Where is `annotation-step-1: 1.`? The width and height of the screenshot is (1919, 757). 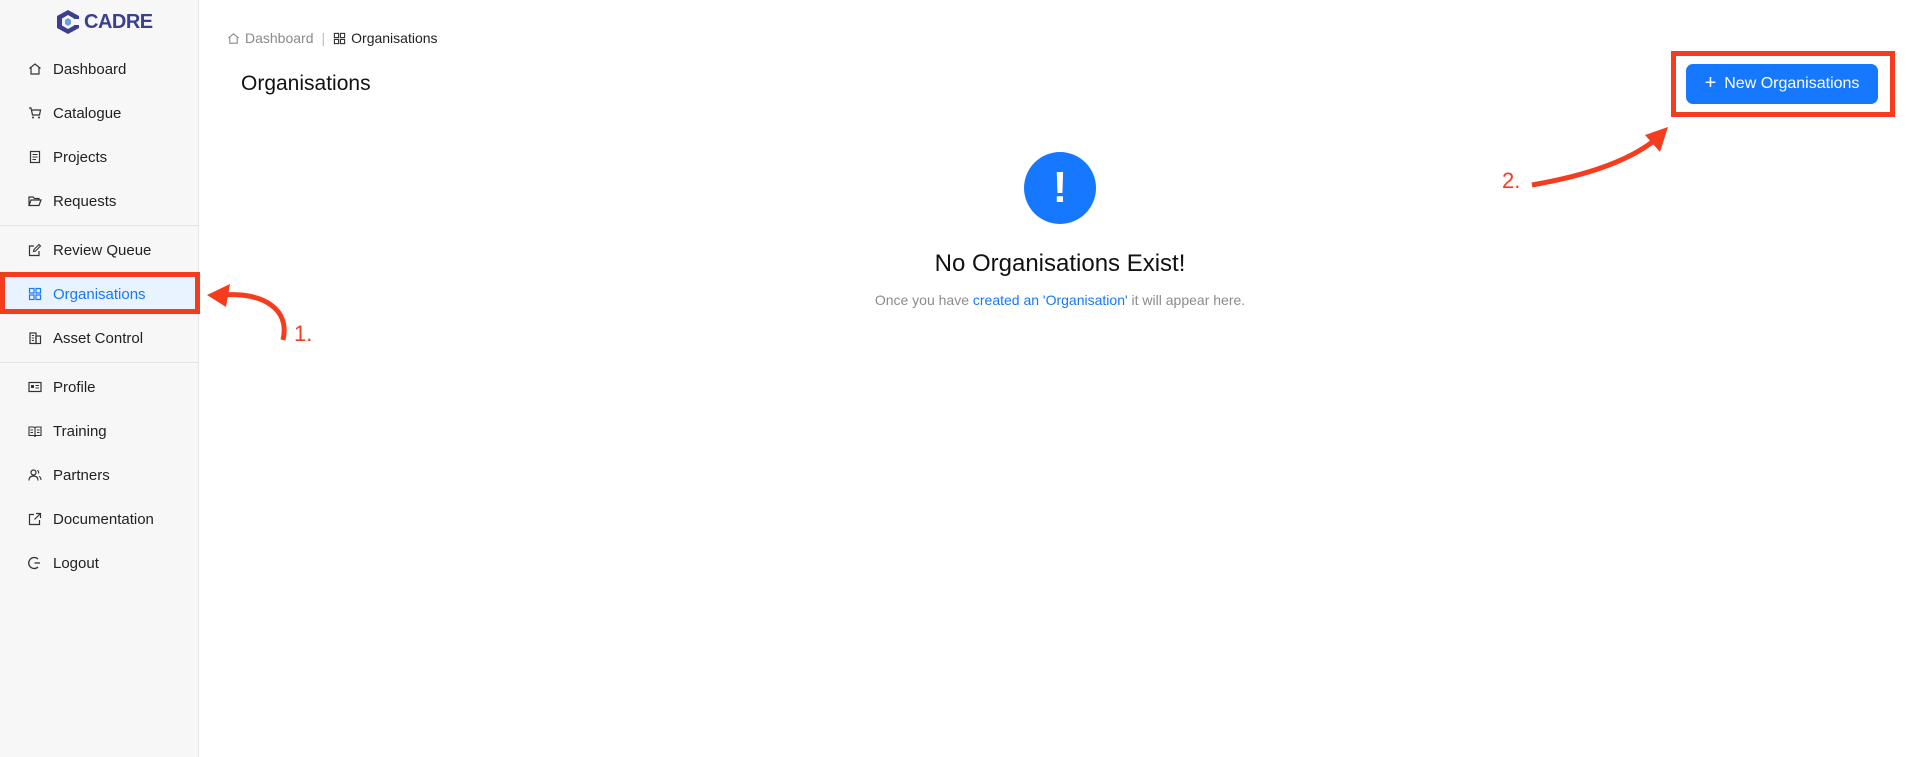 annotation-step-1: 1. is located at coordinates (303, 333).